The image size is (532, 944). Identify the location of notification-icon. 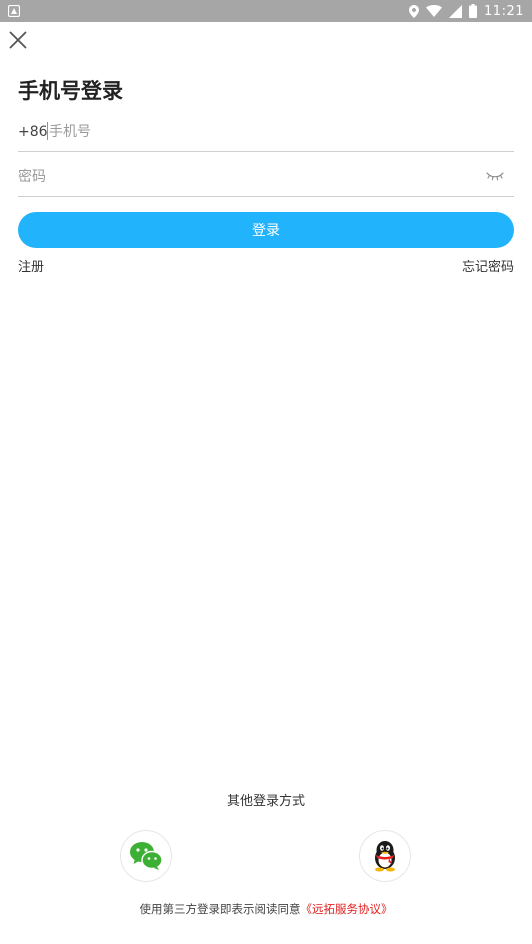
(14, 11).